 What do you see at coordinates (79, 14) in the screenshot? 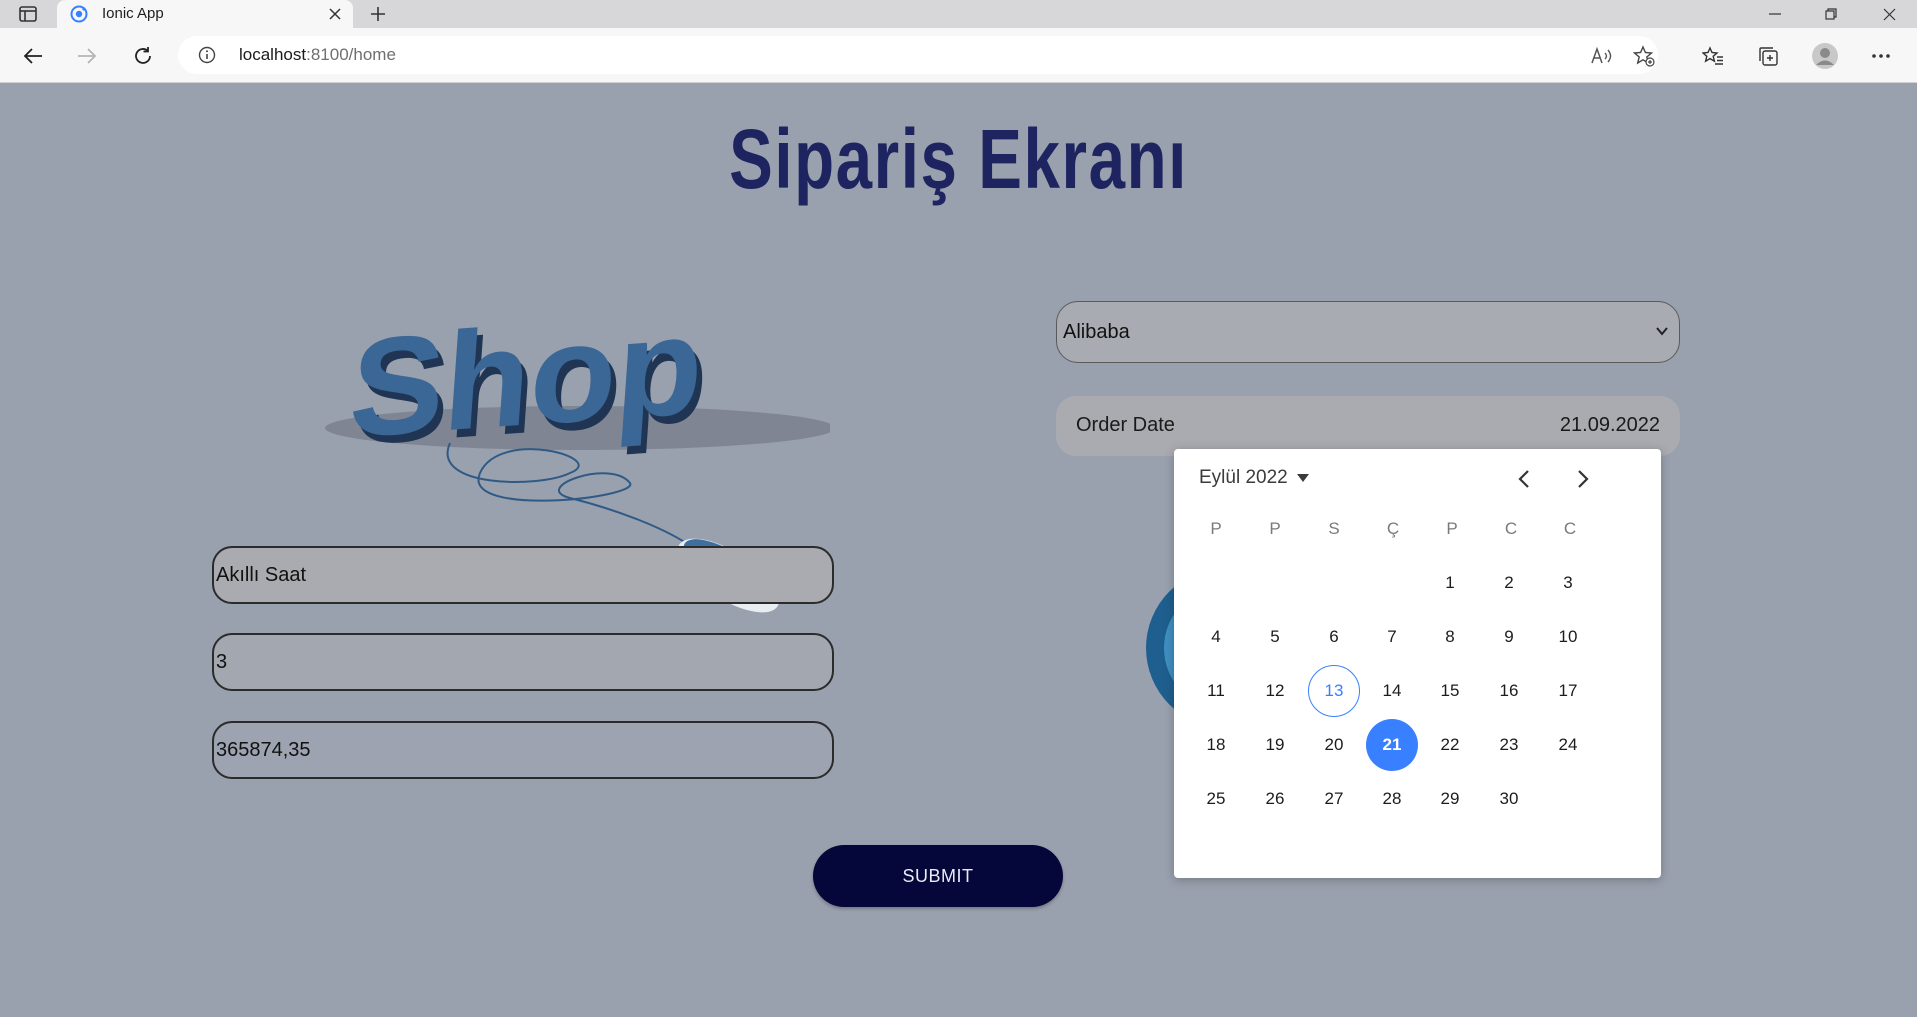
I see `ionic-favicon-icon` at bounding box center [79, 14].